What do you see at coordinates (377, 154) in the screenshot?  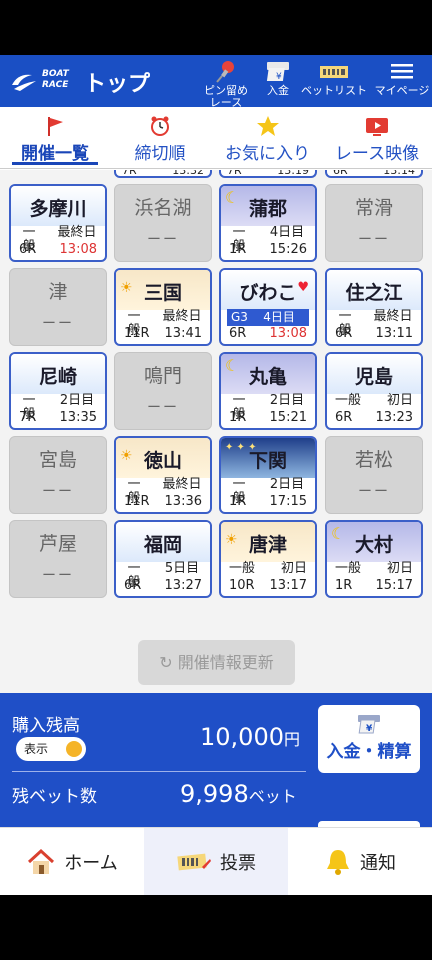 I see `tab-race-video-label: レース映像` at bounding box center [377, 154].